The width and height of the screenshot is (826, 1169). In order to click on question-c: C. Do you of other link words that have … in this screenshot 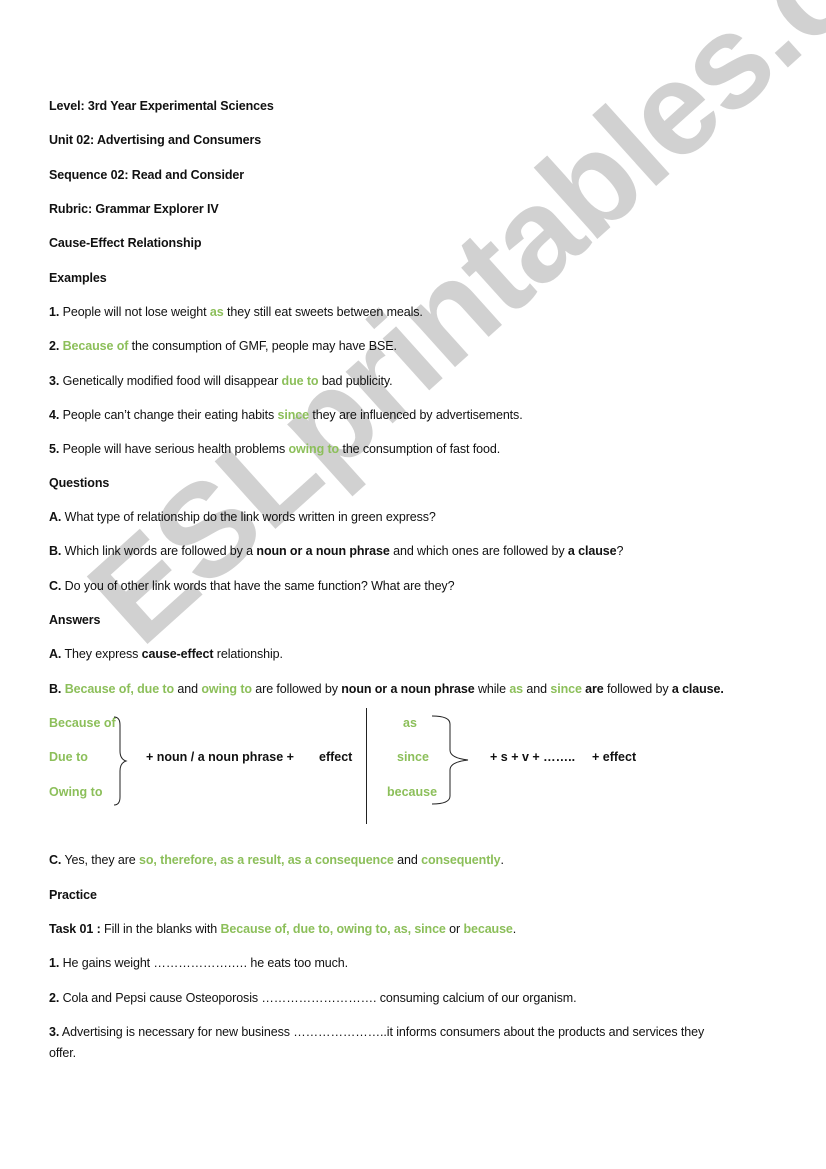, I will do `click(252, 586)`.